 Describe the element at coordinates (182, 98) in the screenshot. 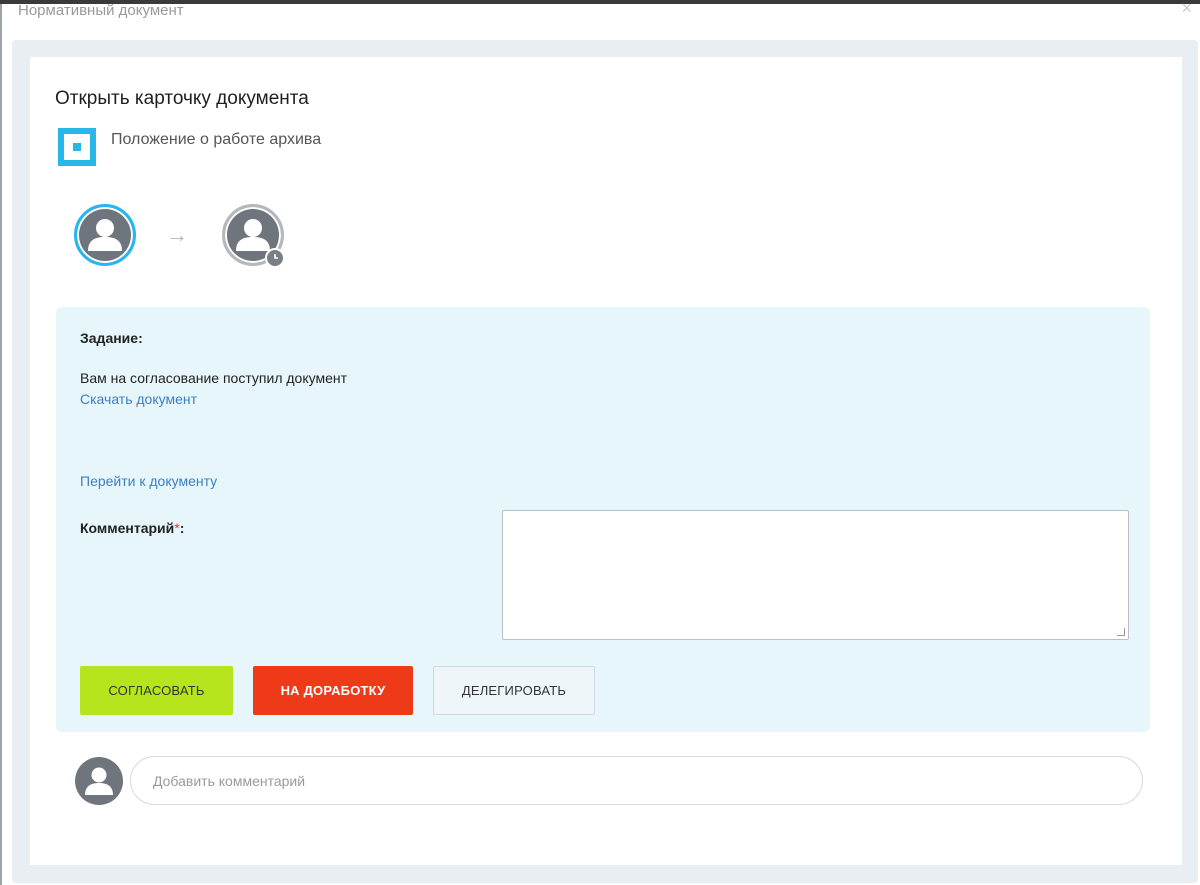

I see `page-title: Открыть карточку документа` at that location.